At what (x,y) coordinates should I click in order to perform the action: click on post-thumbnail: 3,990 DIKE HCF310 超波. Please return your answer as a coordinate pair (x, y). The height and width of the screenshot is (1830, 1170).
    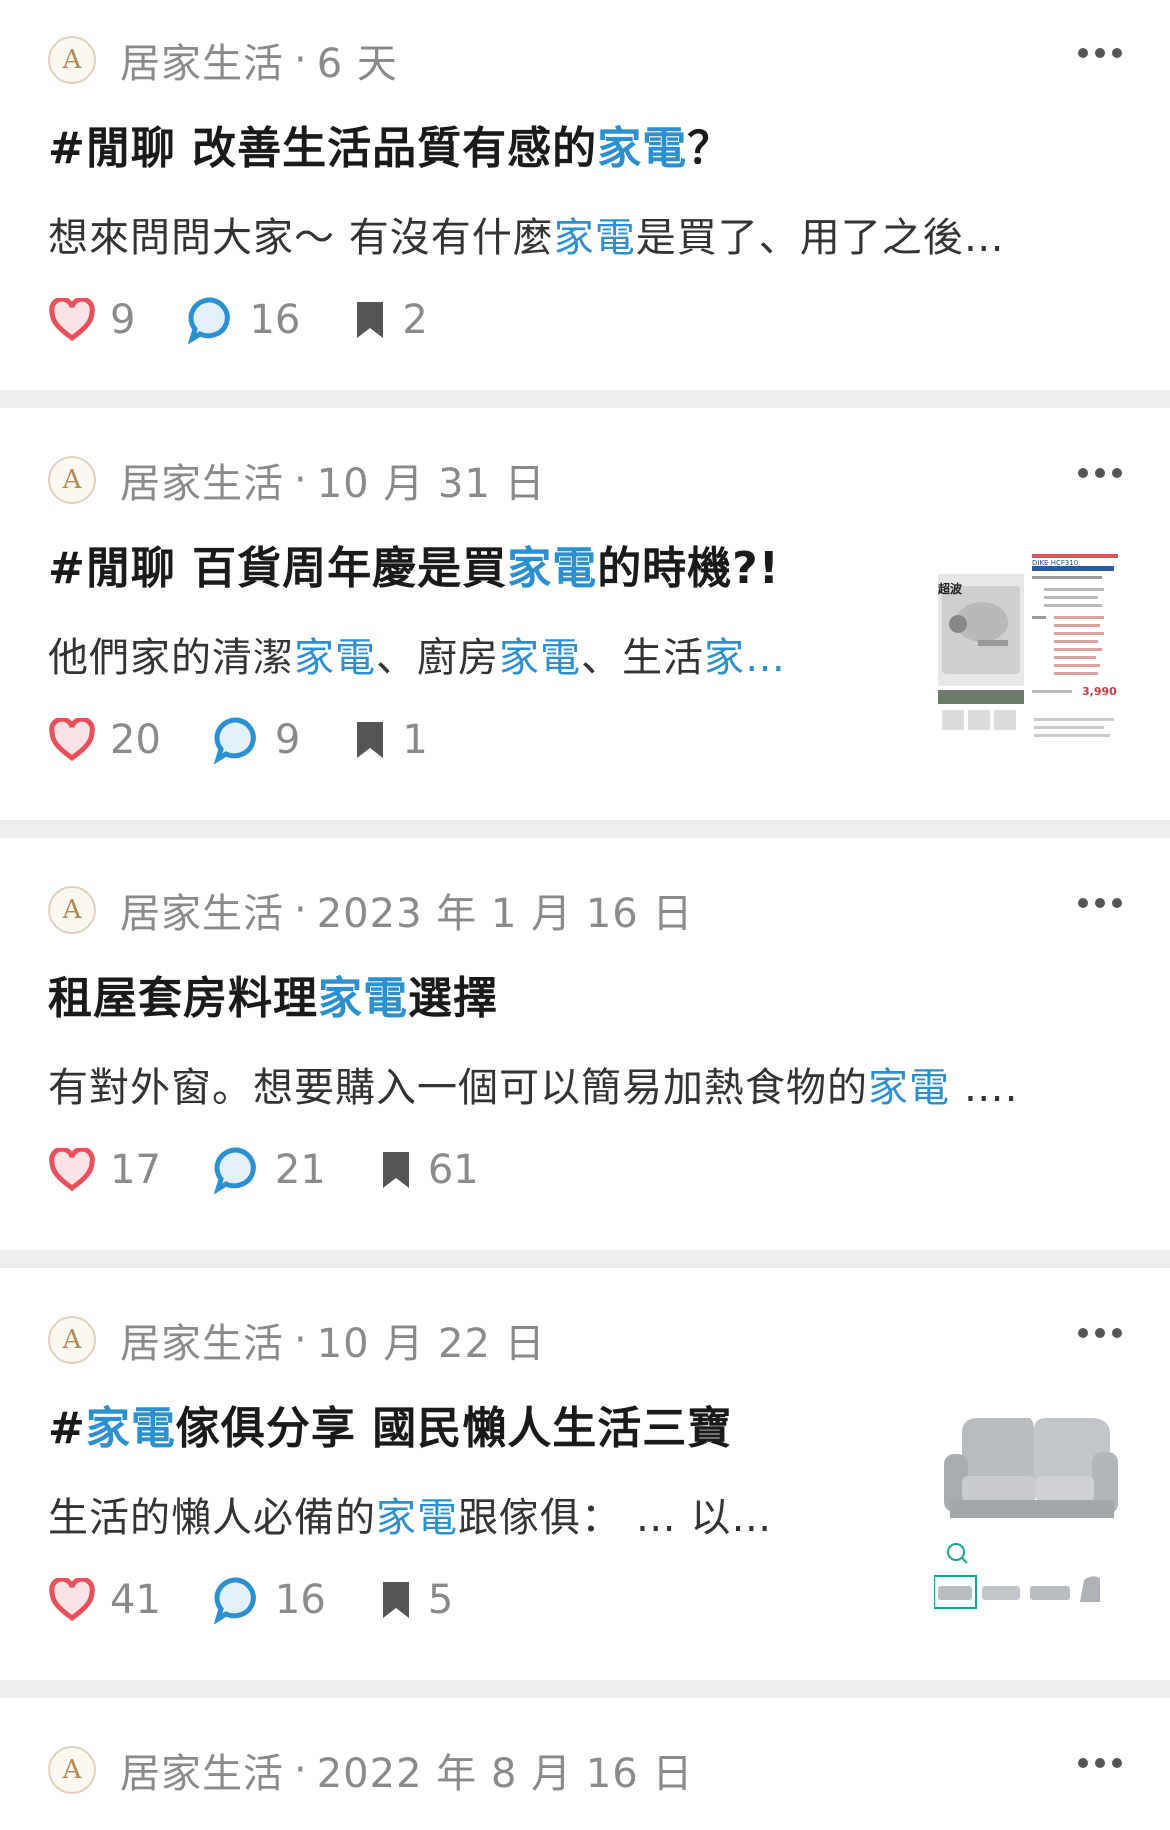
    Looking at the image, I should click on (1028, 645).